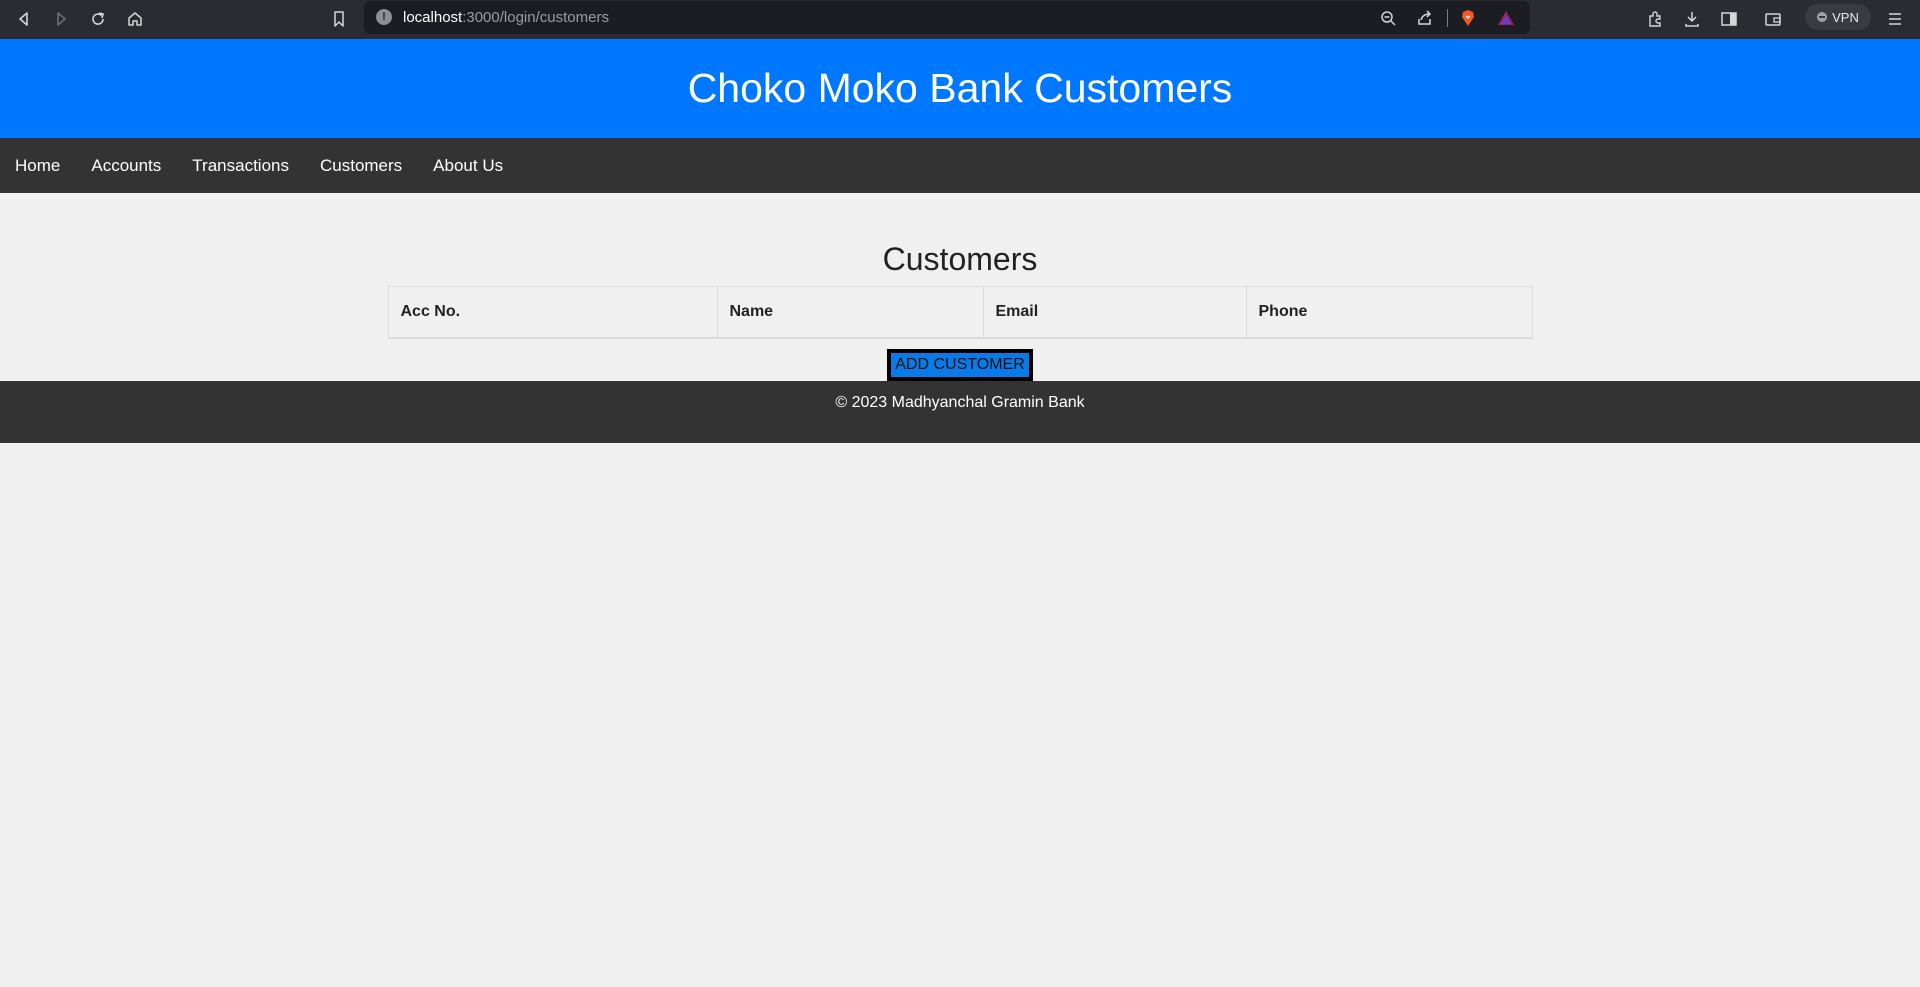 The width and height of the screenshot is (1920, 987). What do you see at coordinates (468, 166) in the screenshot?
I see `nav-about-us: About Us` at bounding box center [468, 166].